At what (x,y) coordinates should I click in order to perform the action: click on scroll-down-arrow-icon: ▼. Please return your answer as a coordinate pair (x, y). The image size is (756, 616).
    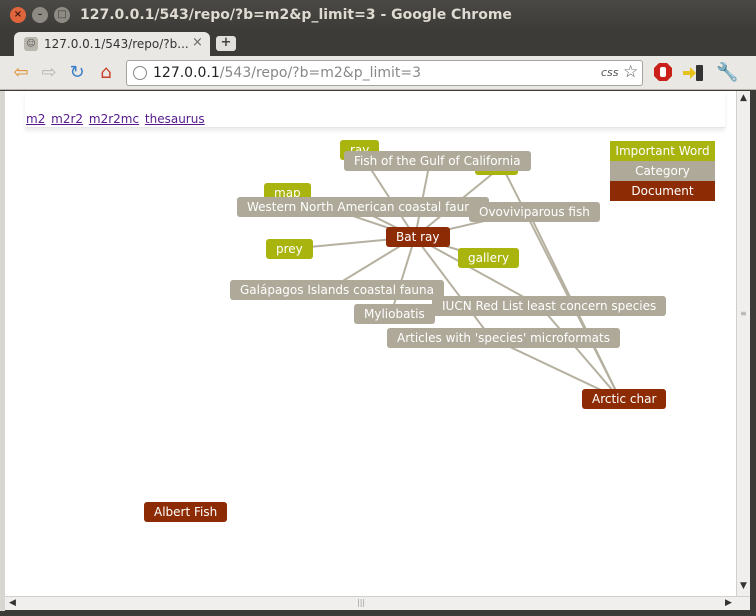
    Looking at the image, I should click on (743, 586).